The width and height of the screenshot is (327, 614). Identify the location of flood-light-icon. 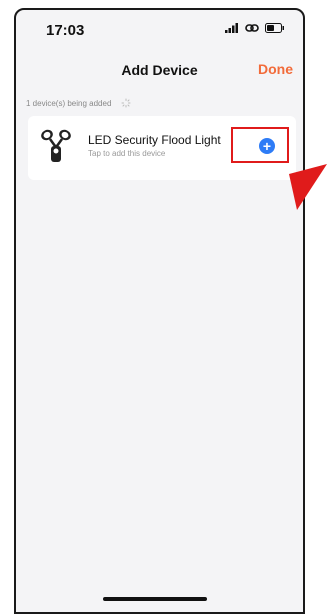
(56, 145).